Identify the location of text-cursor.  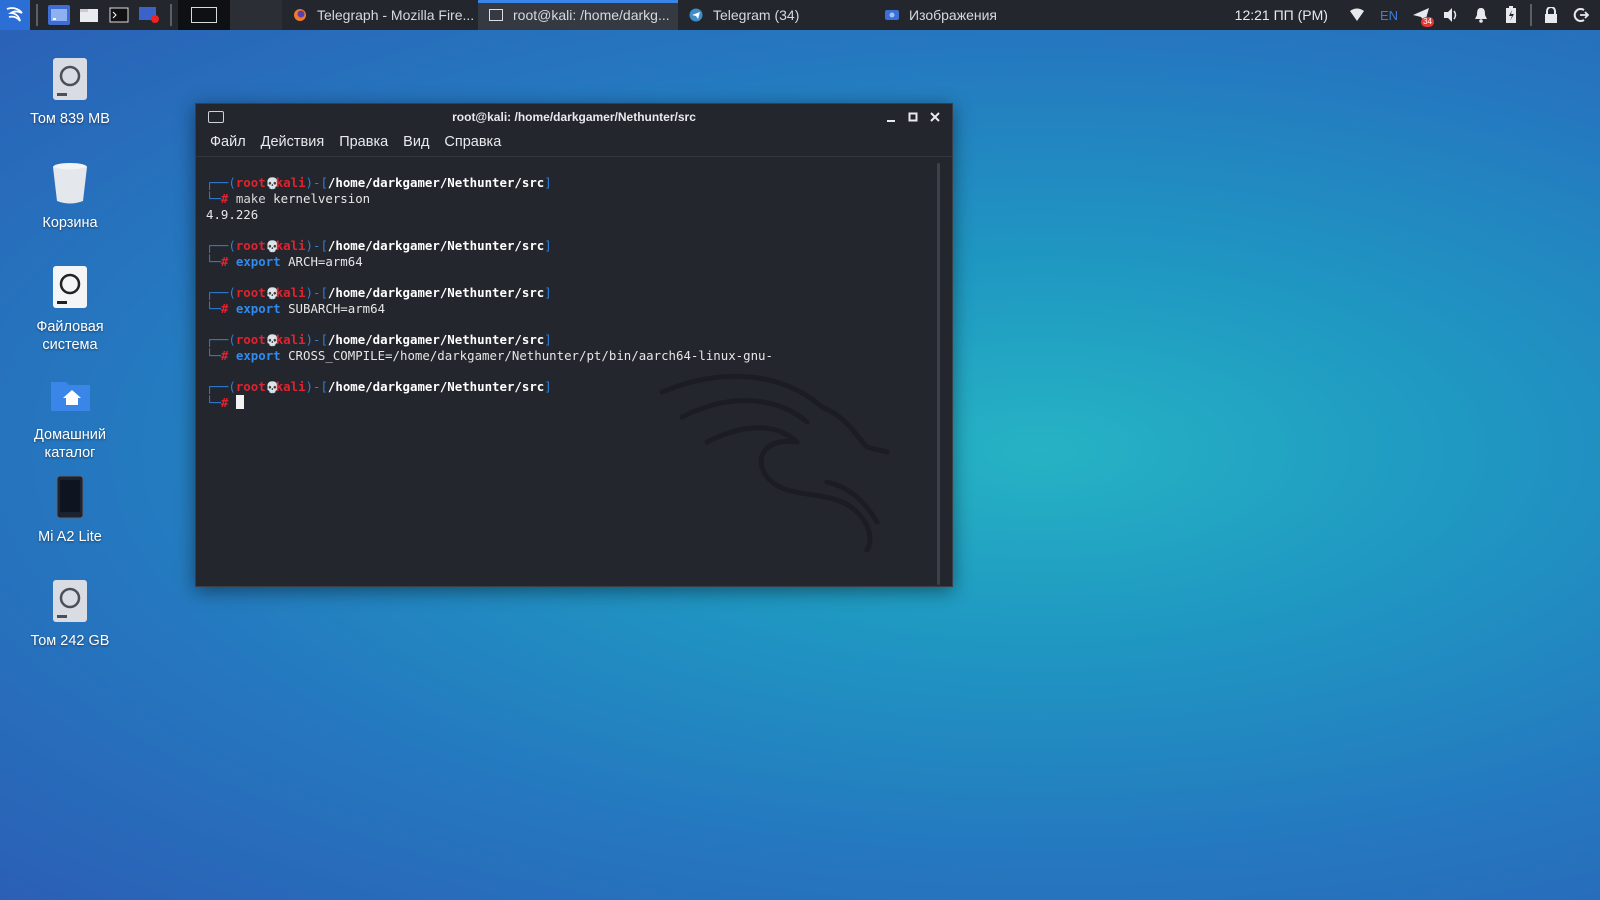
(239, 402).